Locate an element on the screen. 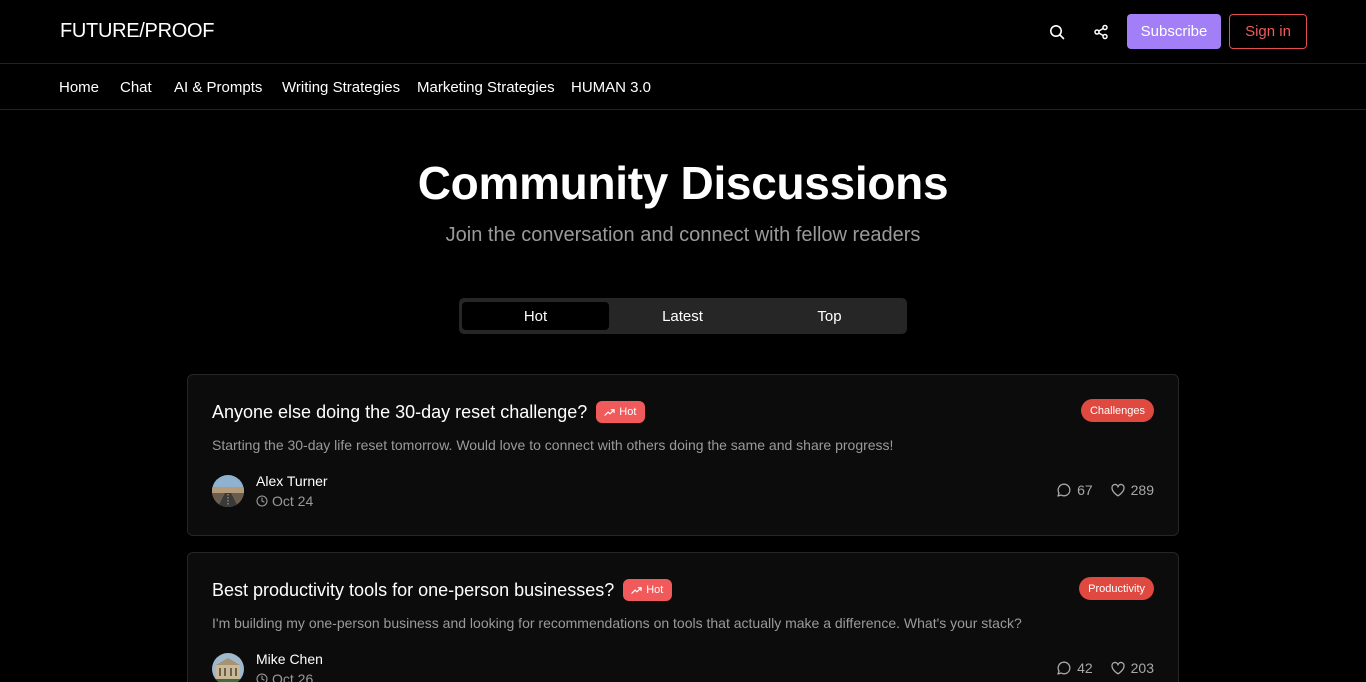 Image resolution: width=1366 pixels, height=682 pixels. author-name: Mike Chen is located at coordinates (289, 659).